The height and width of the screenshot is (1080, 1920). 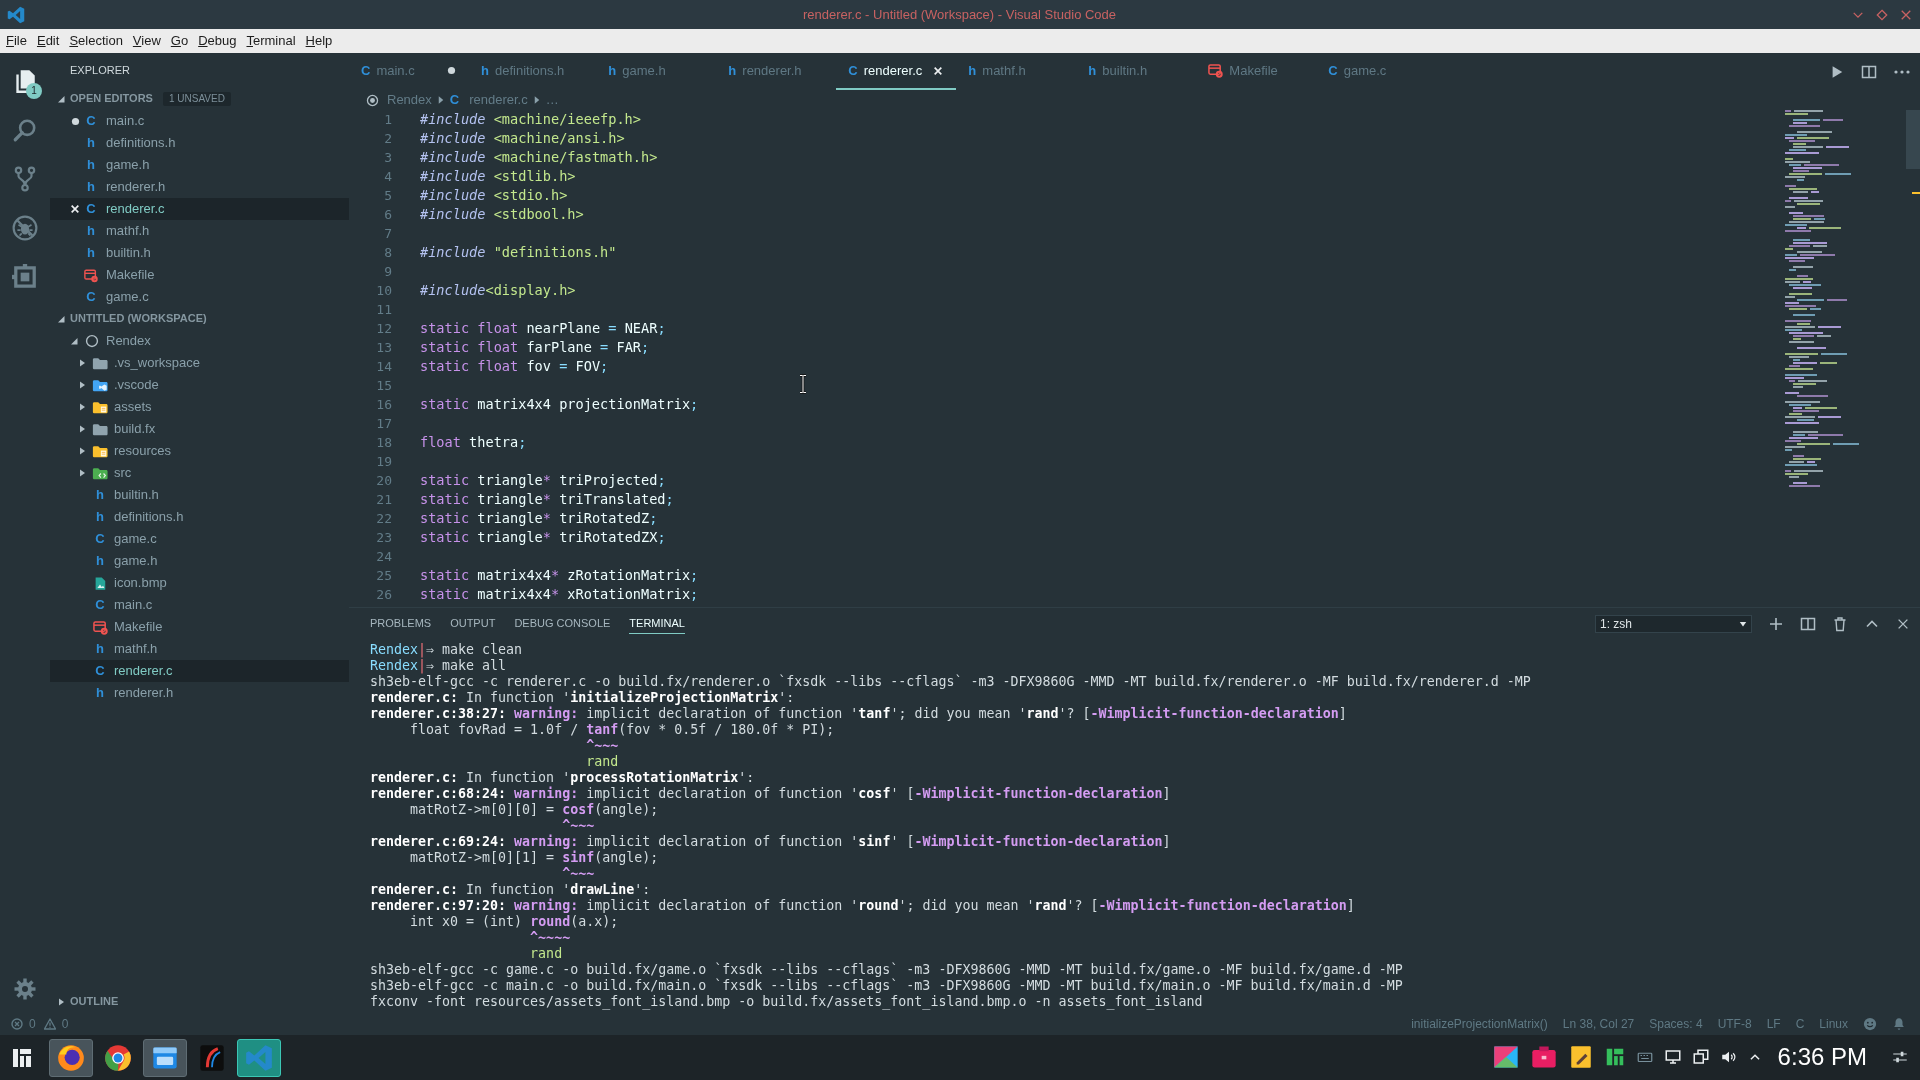 I want to click on editor-tab: C renderer.c, so click(x=896, y=71).